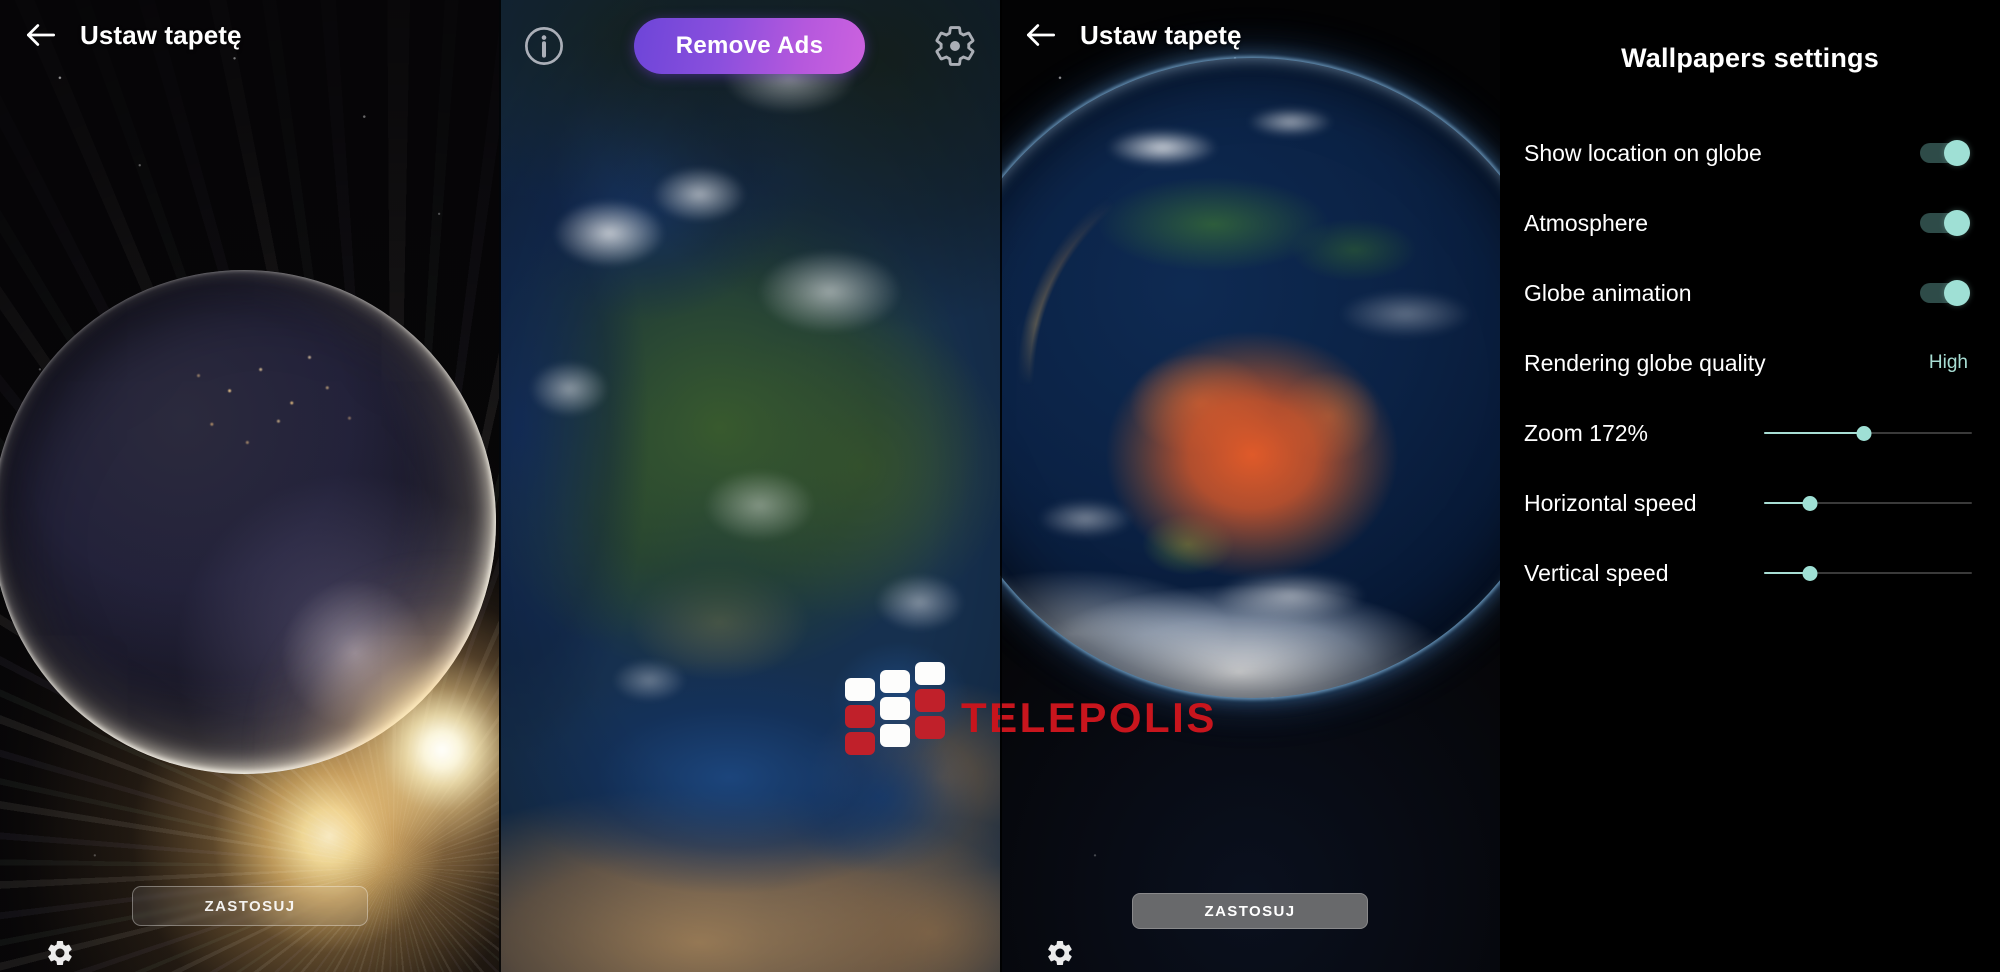 Image resolution: width=2000 pixels, height=972 pixels. What do you see at coordinates (1814, 433) in the screenshot?
I see `slider-fill` at bounding box center [1814, 433].